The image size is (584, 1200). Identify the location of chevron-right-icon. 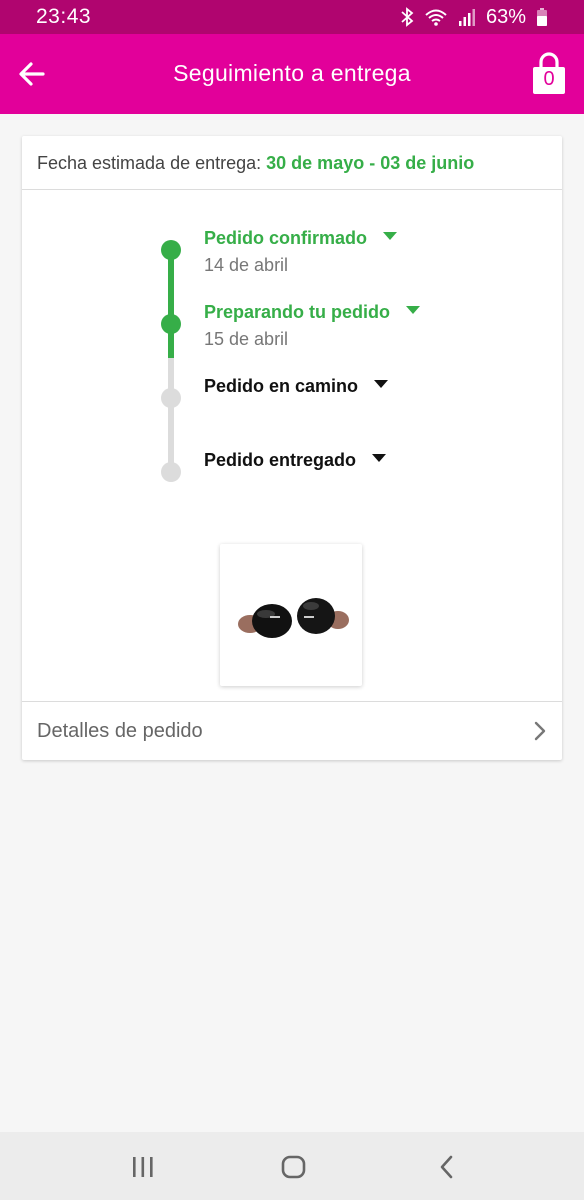
(540, 731).